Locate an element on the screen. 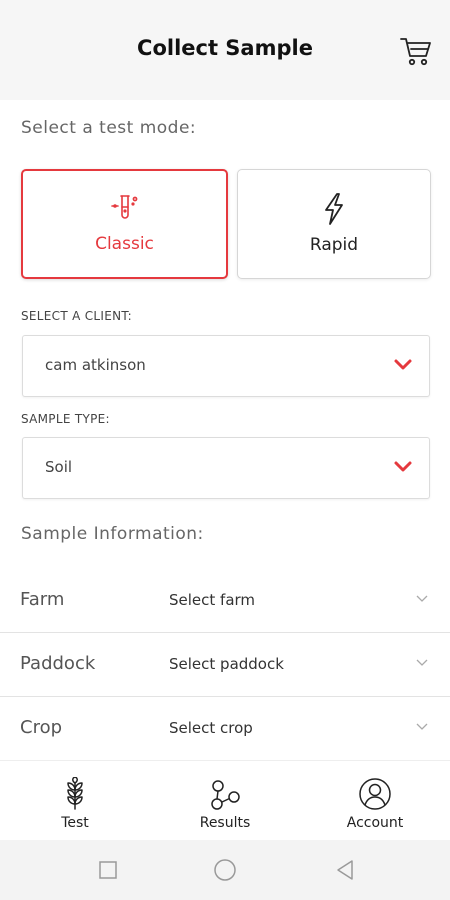  molecule-icon is located at coordinates (225, 794).